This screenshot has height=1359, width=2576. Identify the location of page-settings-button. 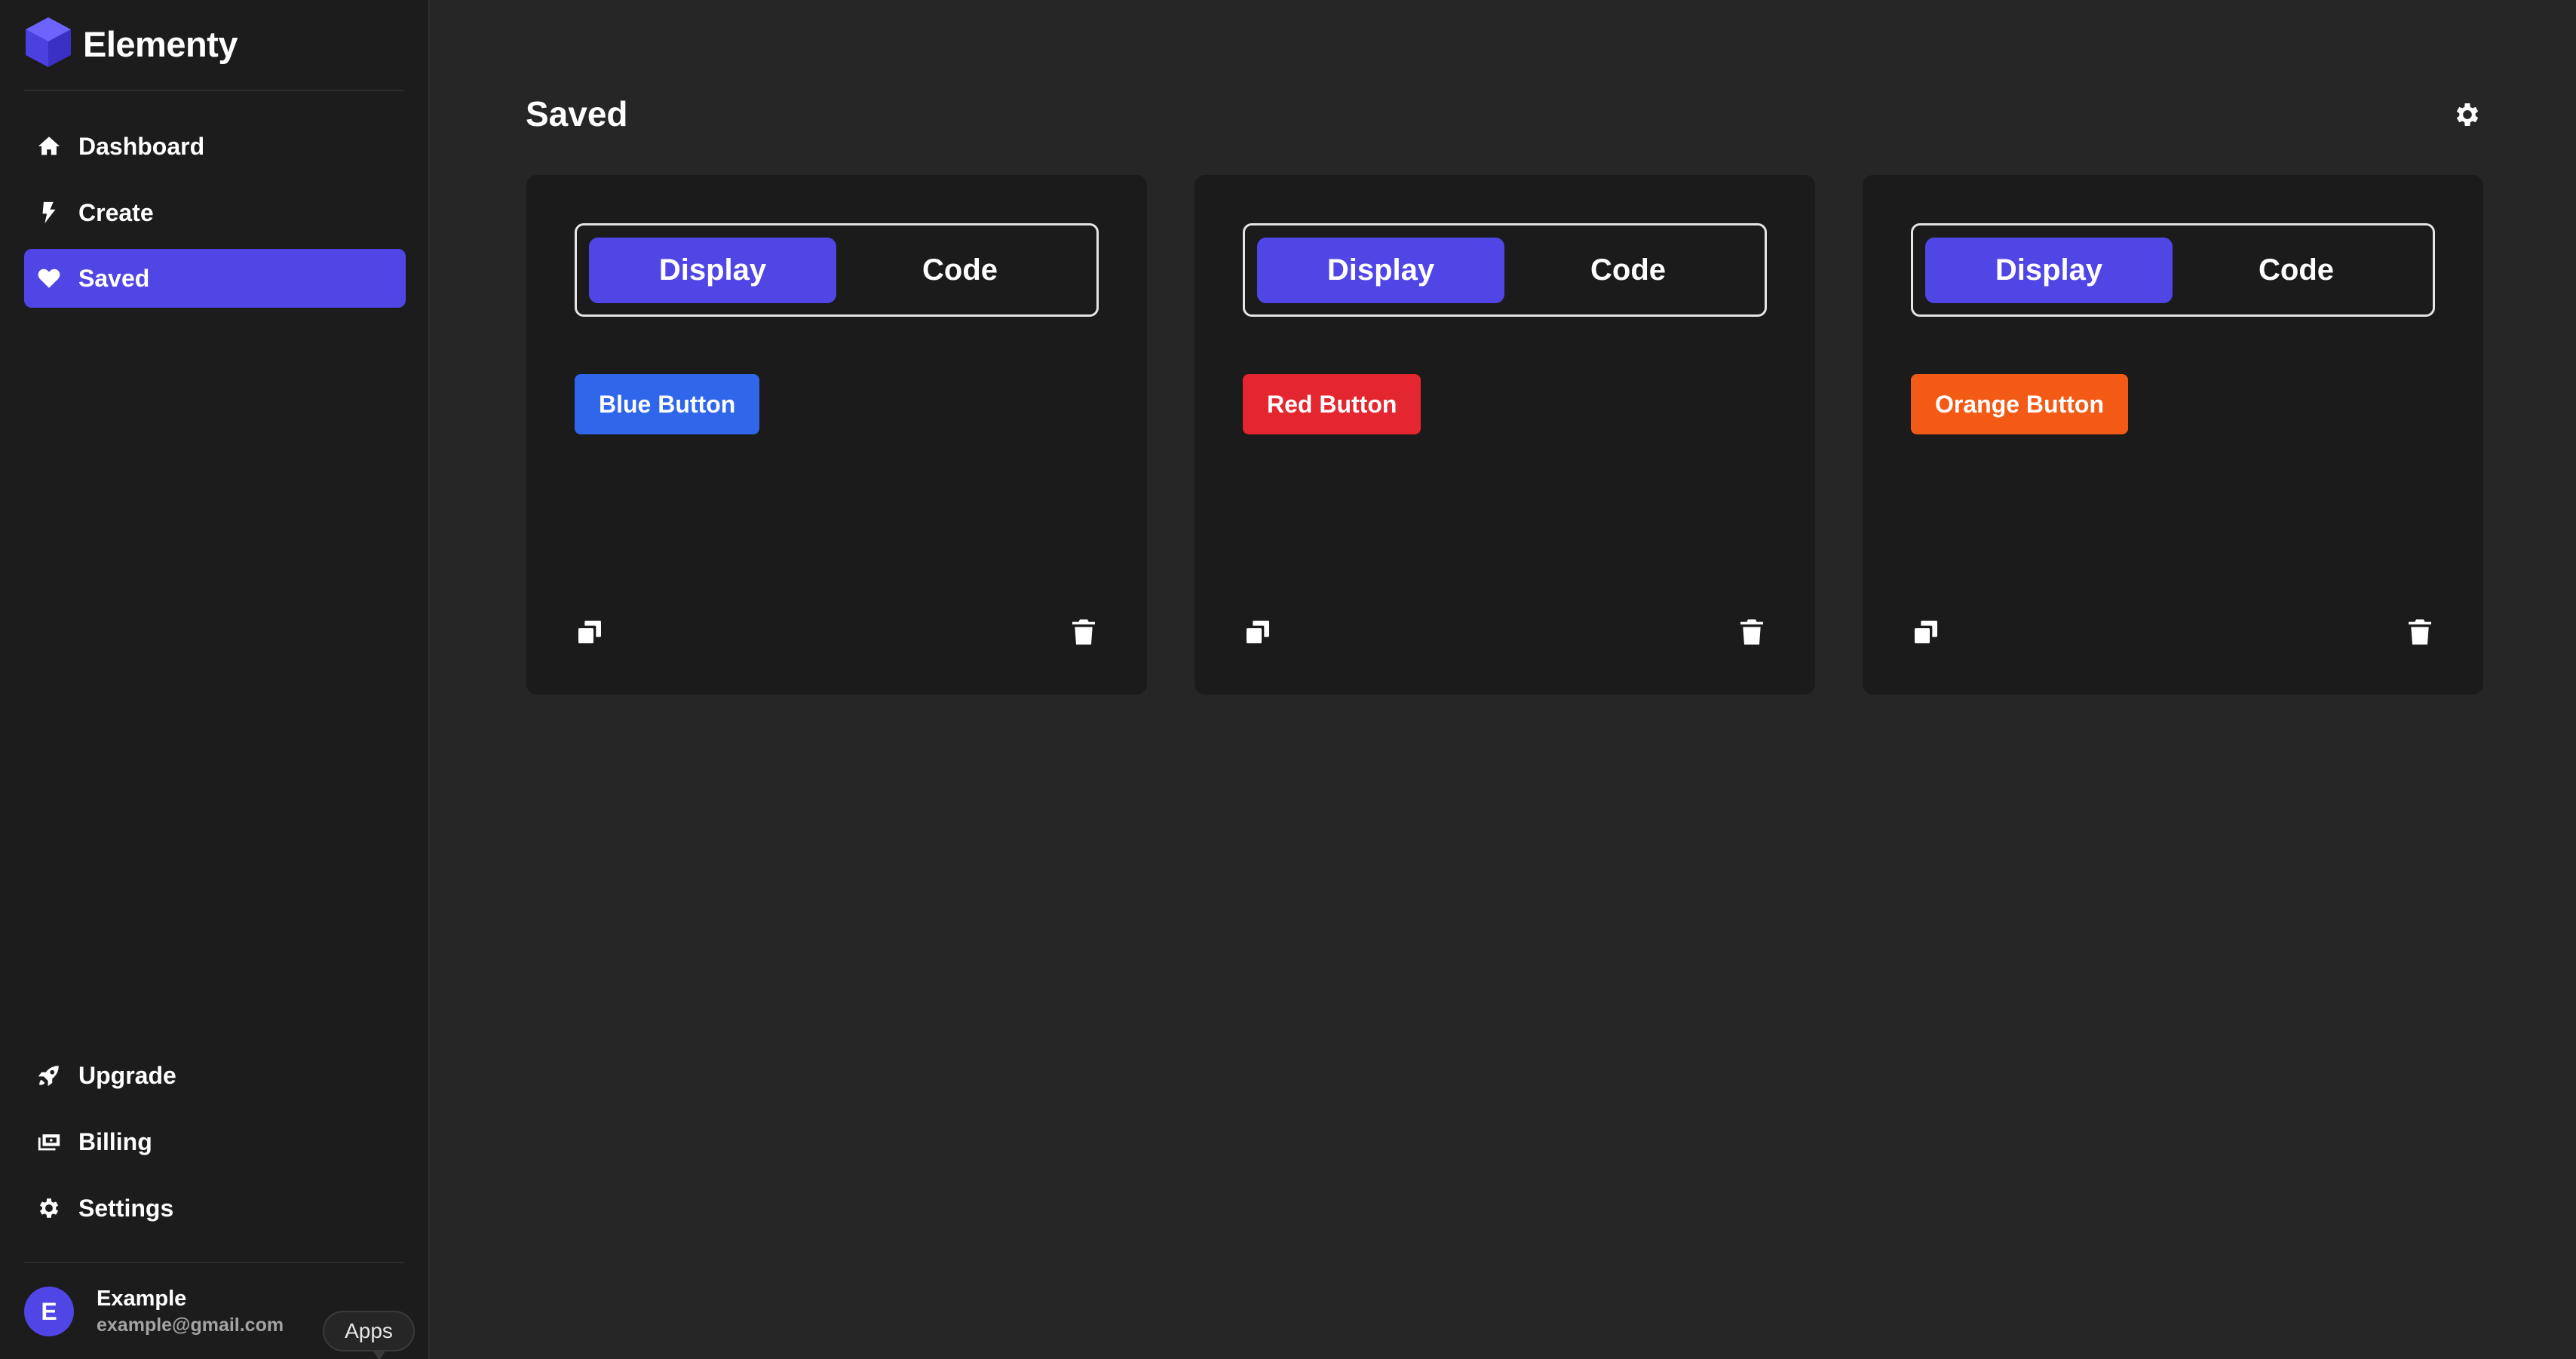
(2467, 115).